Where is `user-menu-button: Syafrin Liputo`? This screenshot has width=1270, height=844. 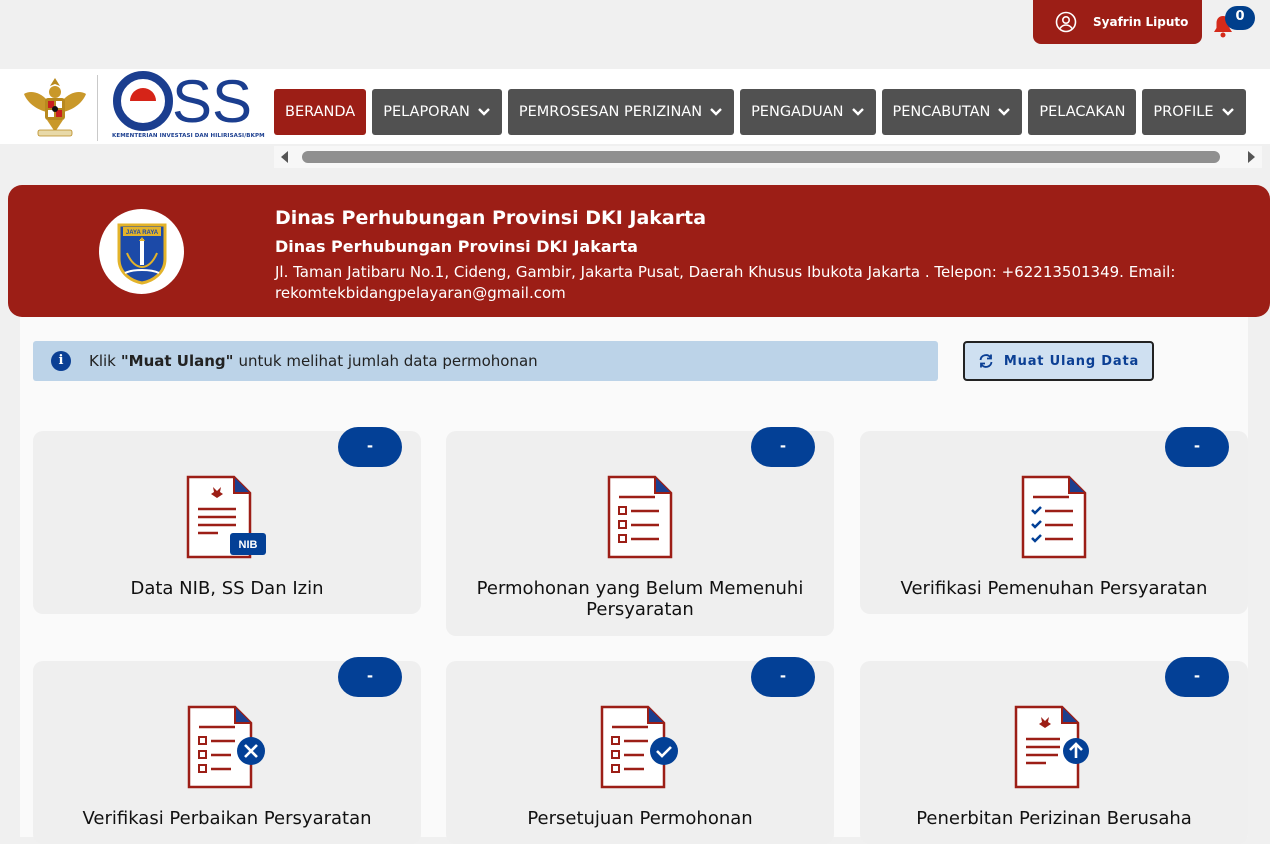
user-menu-button: Syafrin Liputo is located at coordinates (1117, 22).